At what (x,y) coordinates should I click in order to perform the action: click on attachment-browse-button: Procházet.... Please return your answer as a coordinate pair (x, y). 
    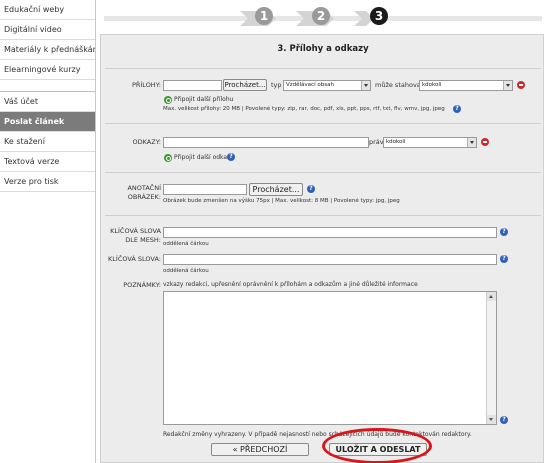
    Looking at the image, I should click on (245, 85).